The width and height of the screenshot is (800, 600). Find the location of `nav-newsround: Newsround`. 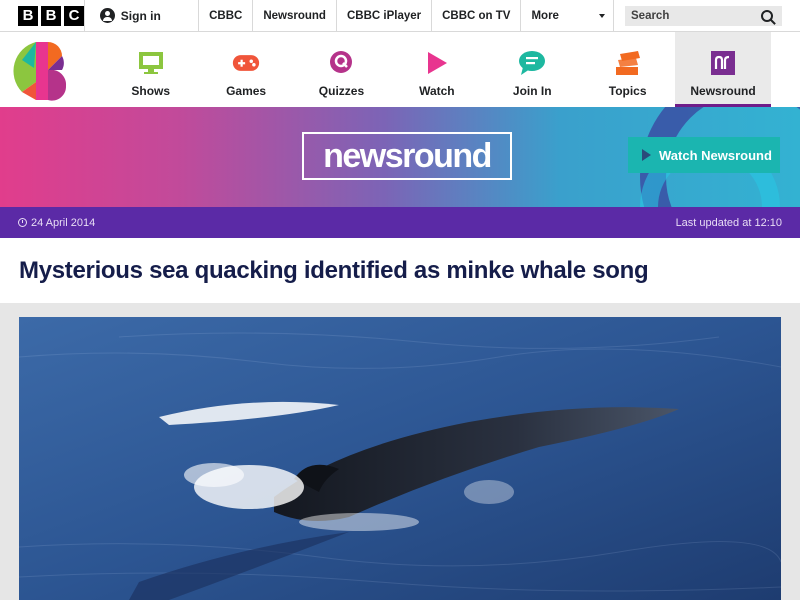

nav-newsround: Newsround is located at coordinates (723, 69).